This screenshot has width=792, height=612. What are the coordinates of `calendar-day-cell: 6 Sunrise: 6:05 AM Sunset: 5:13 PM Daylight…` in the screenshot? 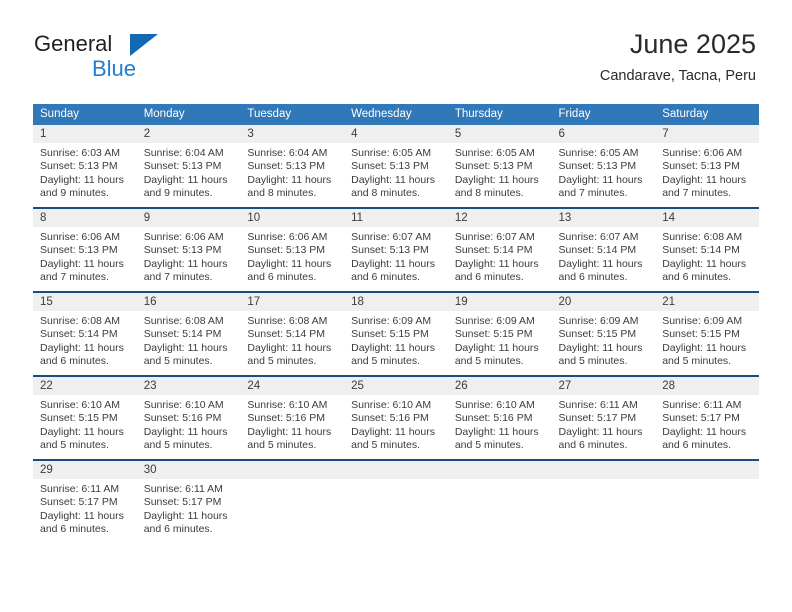 It's located at (603, 166).